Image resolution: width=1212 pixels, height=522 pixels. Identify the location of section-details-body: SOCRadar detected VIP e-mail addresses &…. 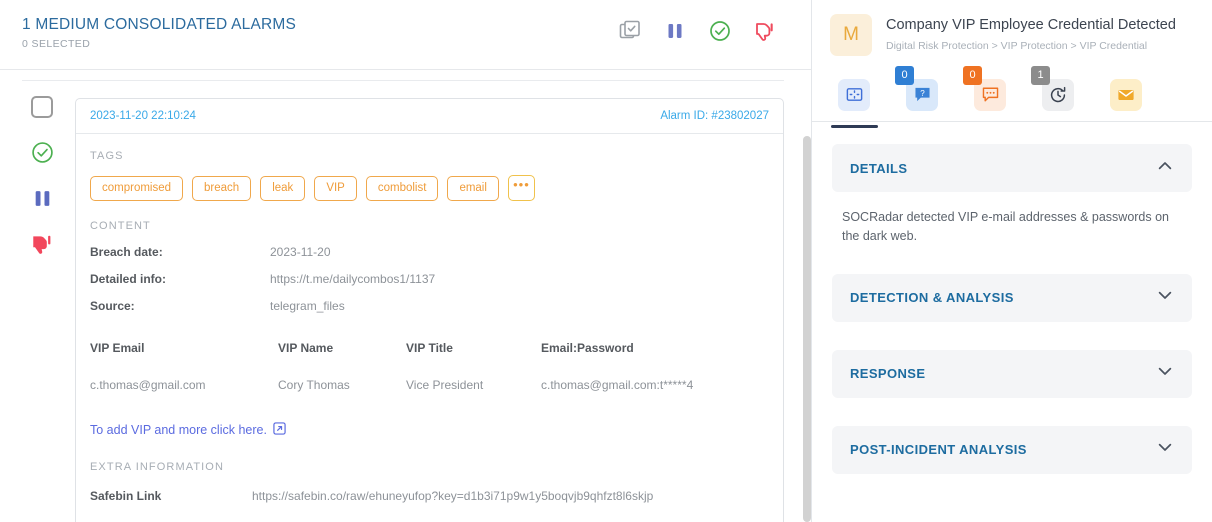
(1006, 226).